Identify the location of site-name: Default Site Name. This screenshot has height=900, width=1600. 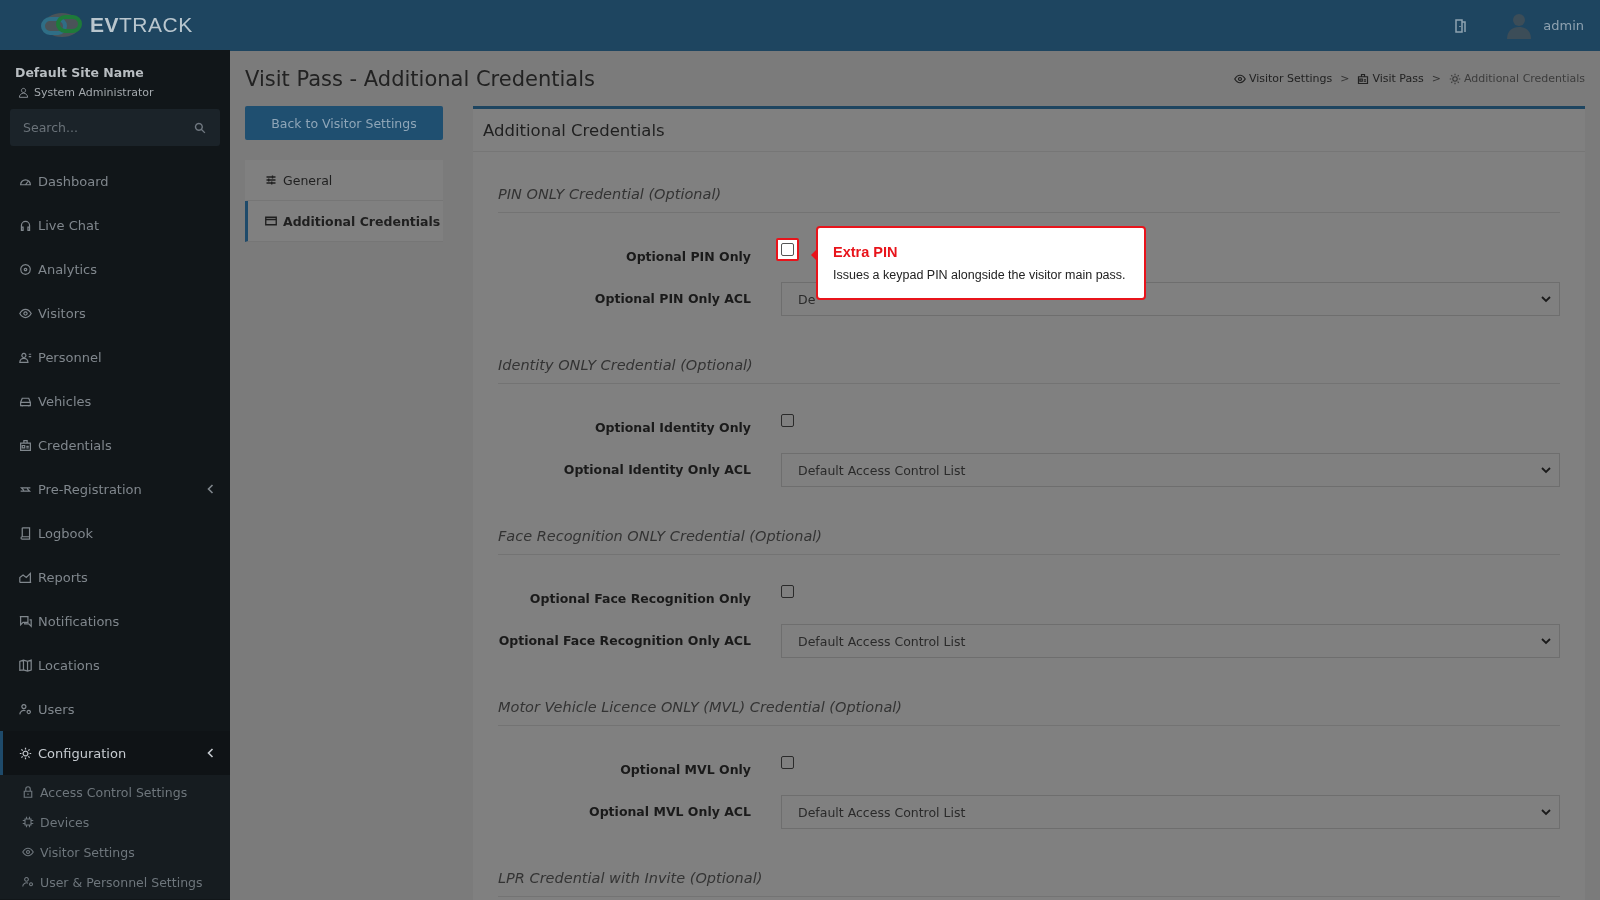
(79, 72).